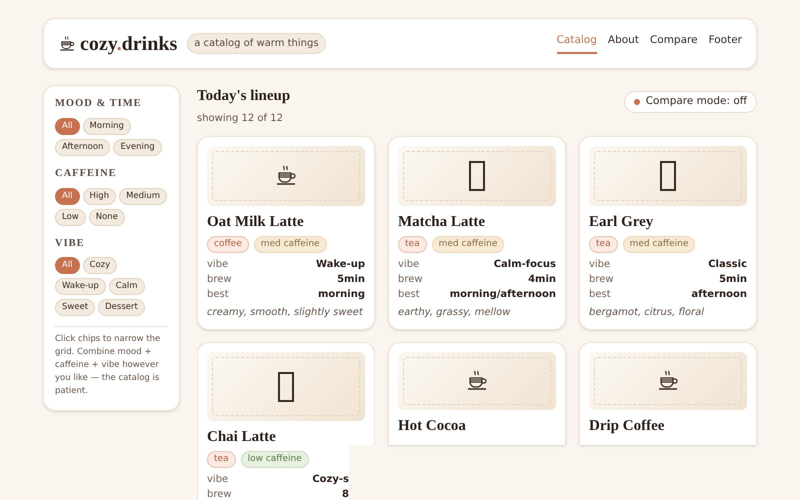  Describe the element at coordinates (242, 437) in the screenshot. I see `drink-name: Chai Latte` at that location.